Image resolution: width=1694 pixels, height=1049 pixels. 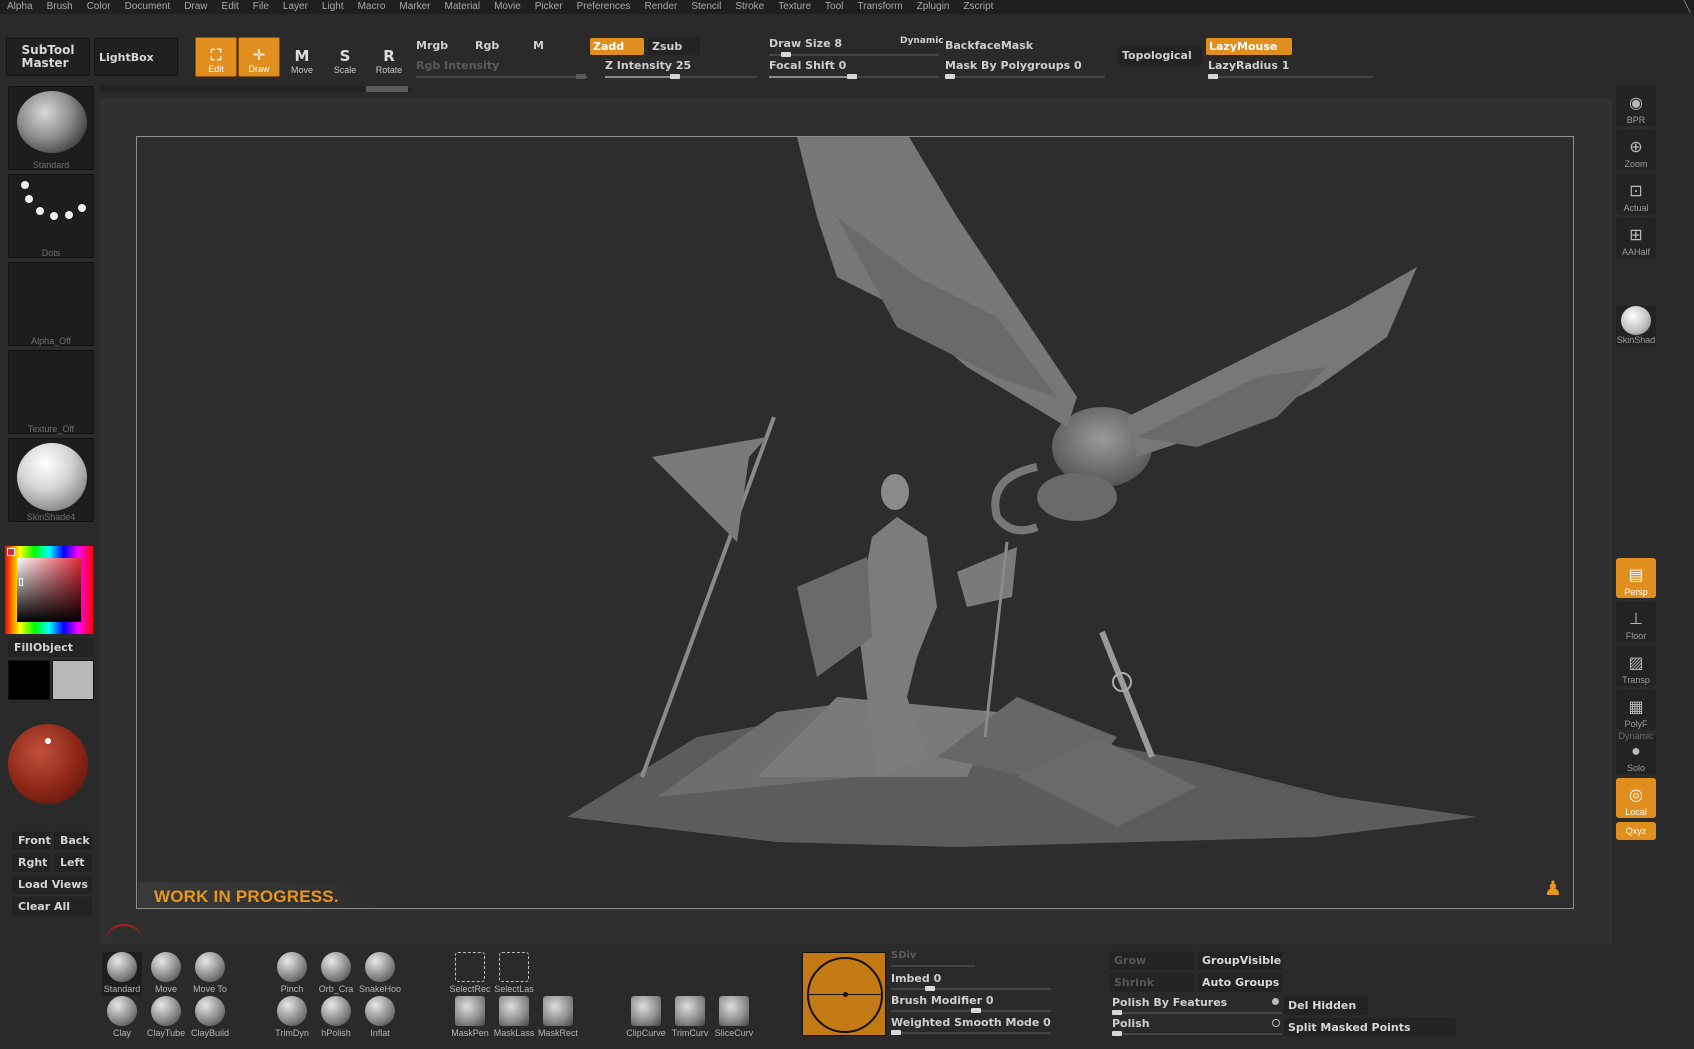 I want to click on window-corner-icon: ╲, so click(x=1687, y=7).